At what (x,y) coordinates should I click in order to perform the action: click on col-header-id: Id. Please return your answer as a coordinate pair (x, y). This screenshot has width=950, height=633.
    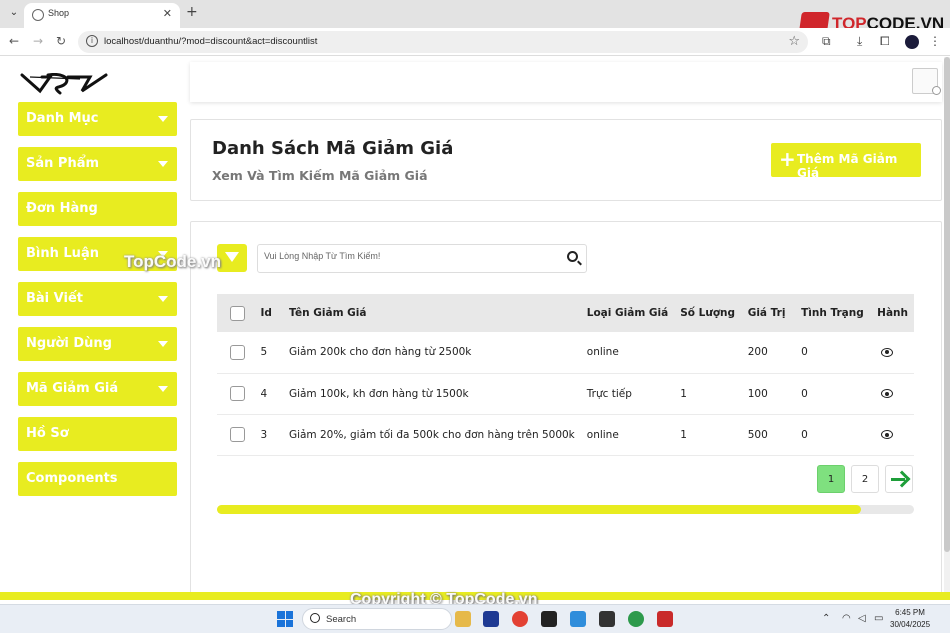
    Looking at the image, I should click on (266, 313).